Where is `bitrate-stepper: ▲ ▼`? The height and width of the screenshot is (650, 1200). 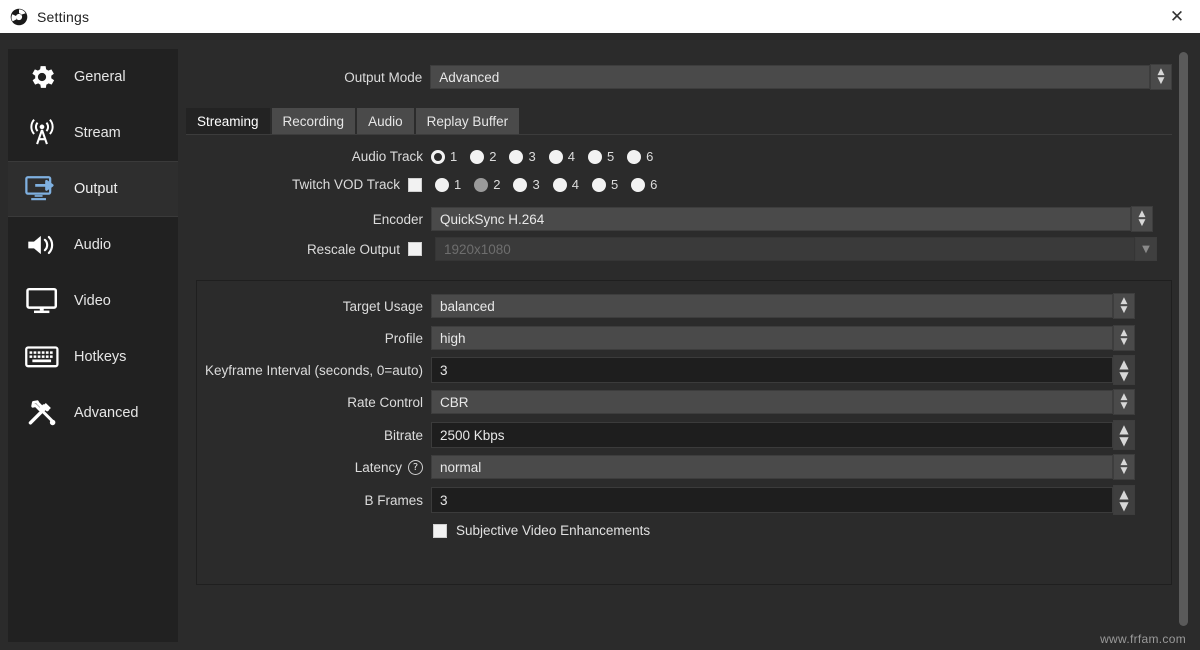 bitrate-stepper: ▲ ▼ is located at coordinates (1124, 435).